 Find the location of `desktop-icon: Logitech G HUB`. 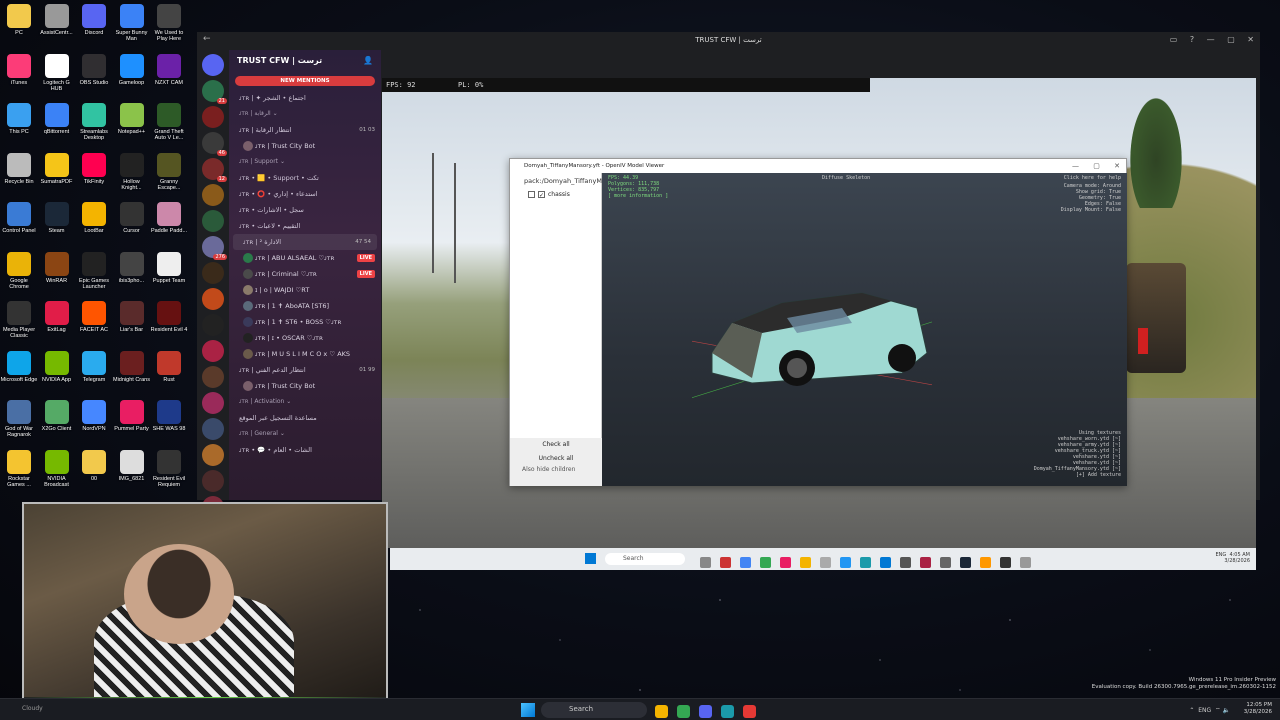

desktop-icon: Logitech G HUB is located at coordinates (57, 72).